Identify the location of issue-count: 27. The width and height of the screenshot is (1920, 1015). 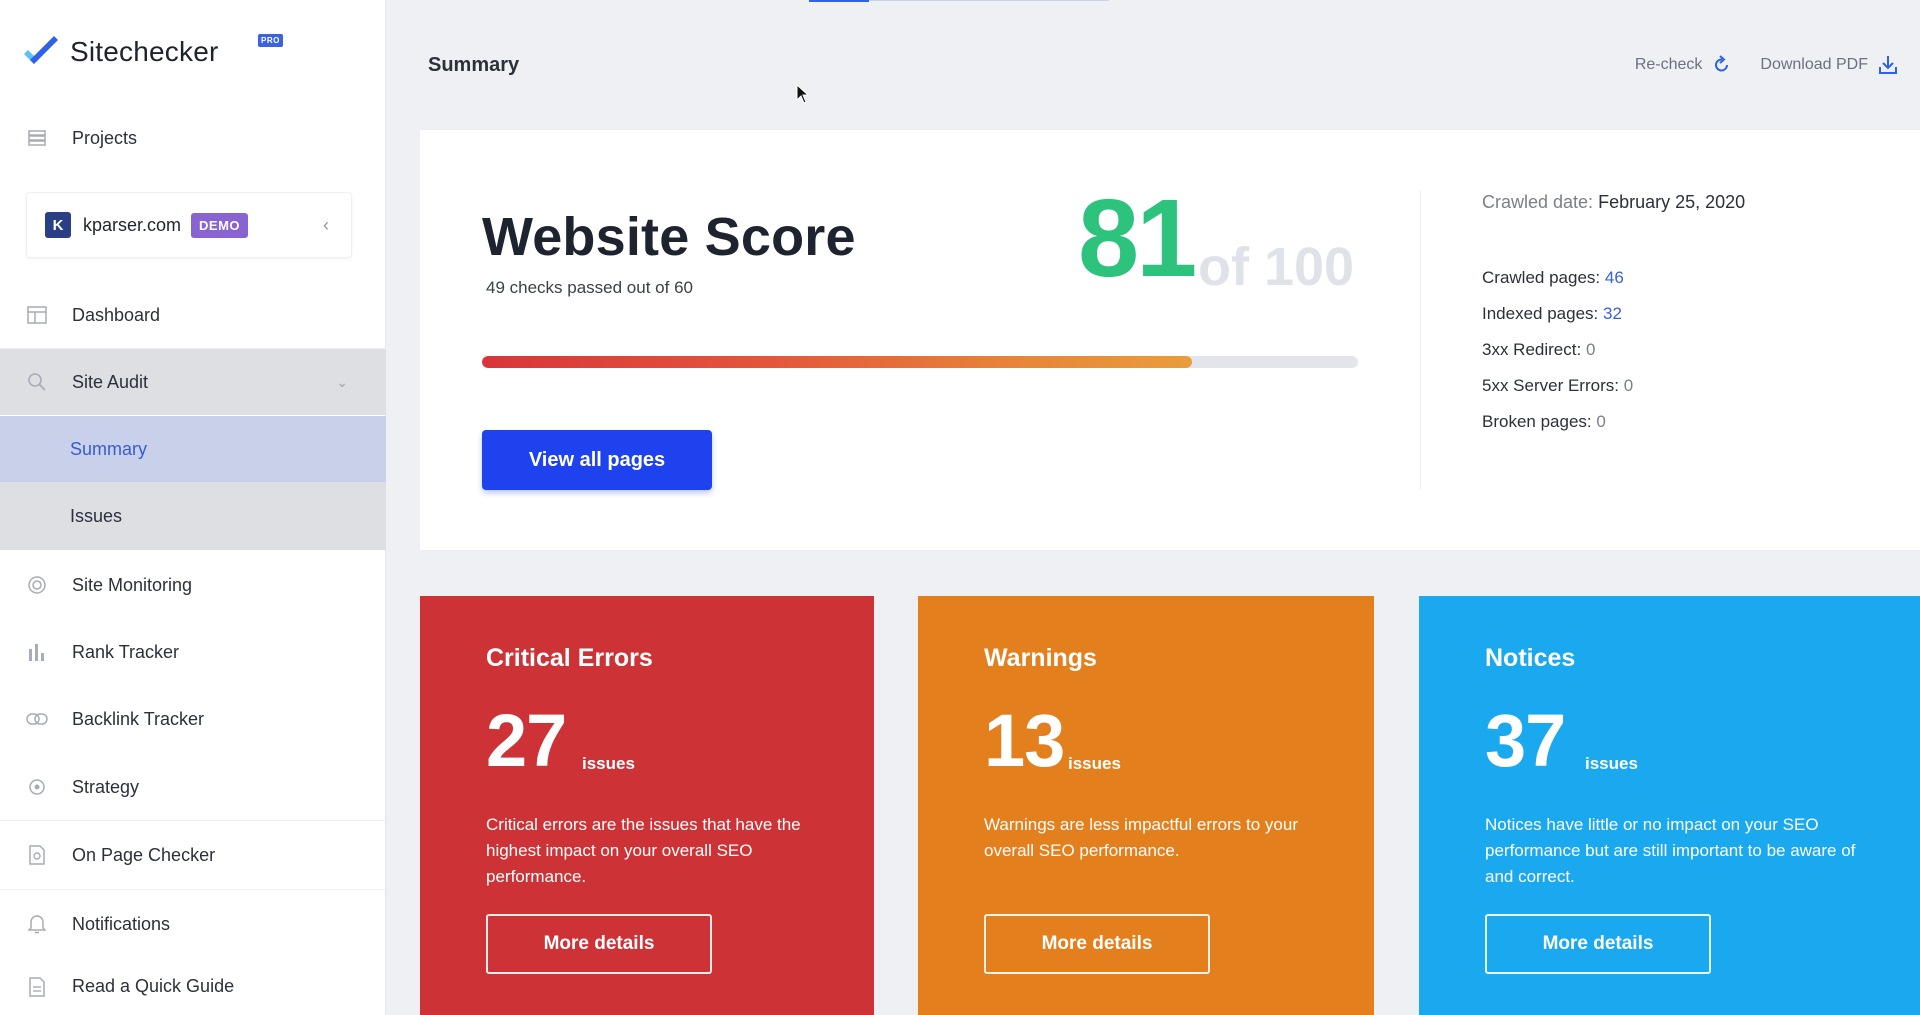
(526, 740).